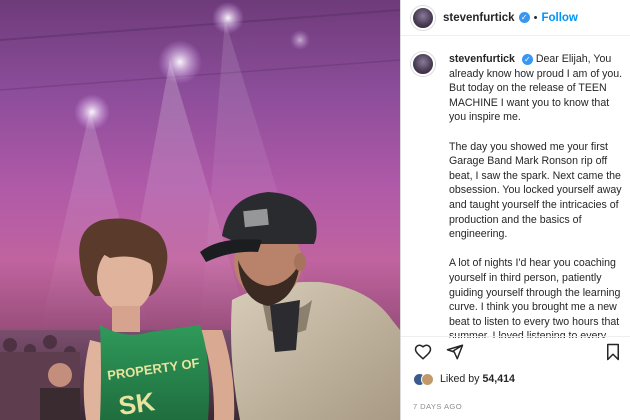  What do you see at coordinates (427, 379) in the screenshot?
I see `liker-avatar` at bounding box center [427, 379].